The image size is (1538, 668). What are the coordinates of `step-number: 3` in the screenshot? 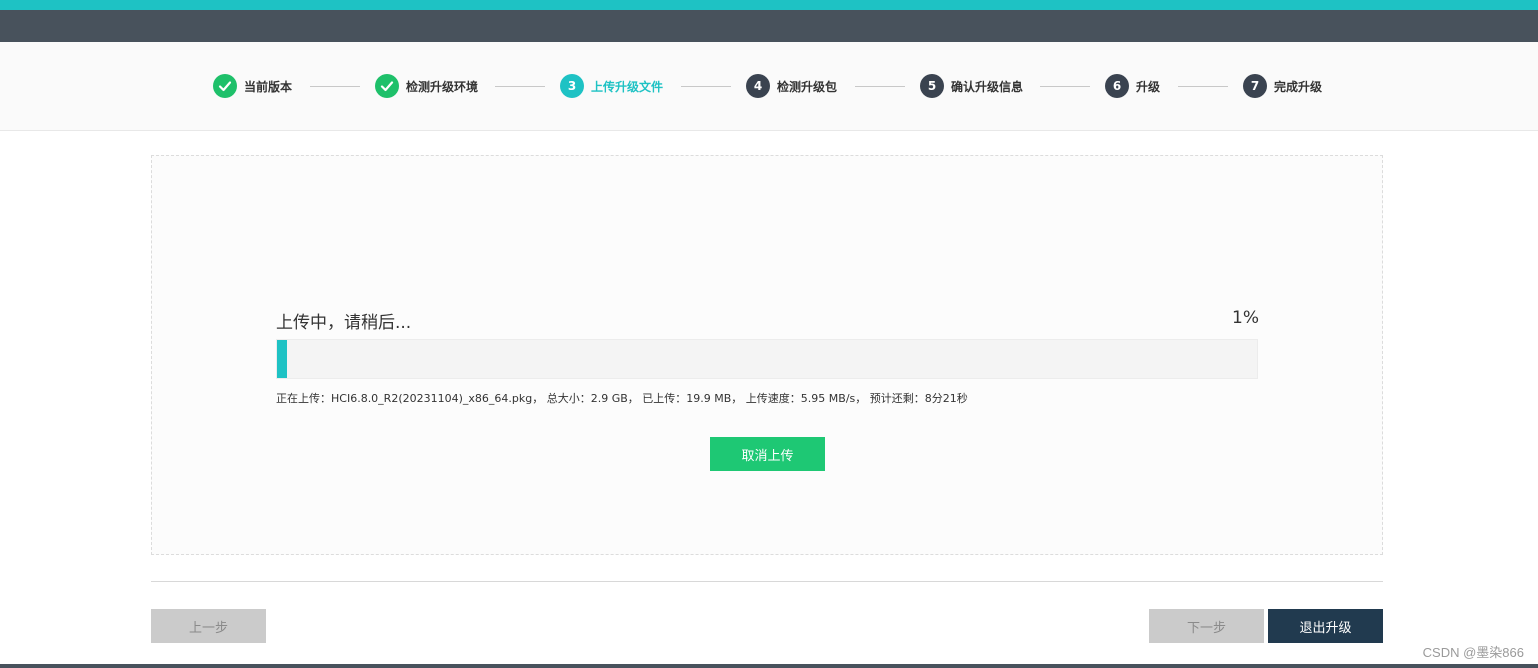 It's located at (572, 86).